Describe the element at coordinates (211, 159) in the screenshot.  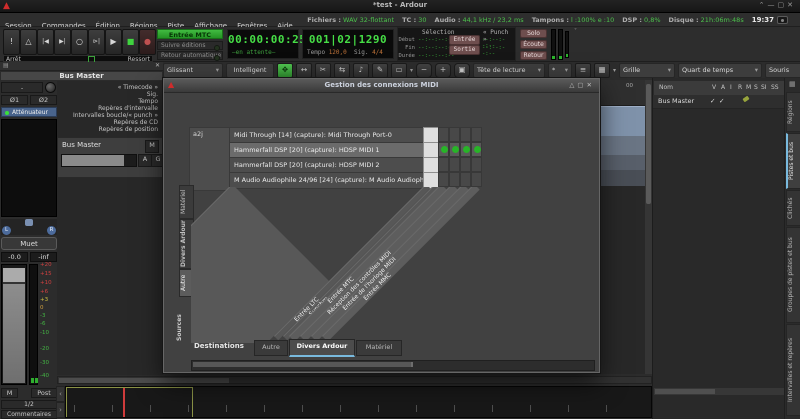
I see `port-group-cell: a2j` at that location.